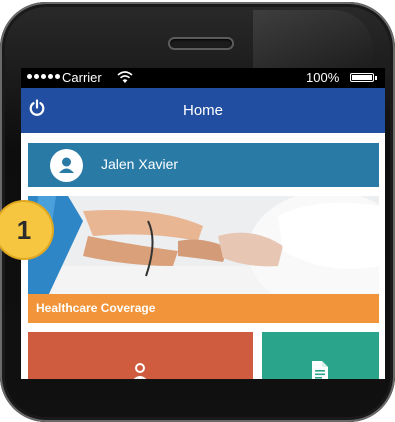 The height and width of the screenshot is (422, 395). Describe the element at coordinates (203, 78) in the screenshot. I see `status-bar: Carrier 100%` at that location.